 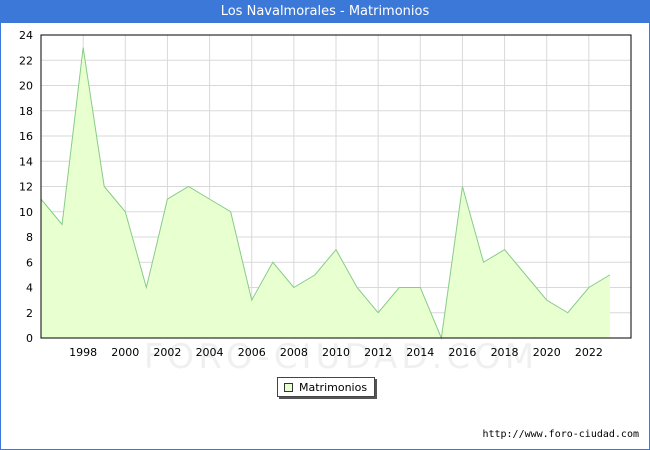 I want to click on y-tick-label: 18, so click(x=26, y=111).